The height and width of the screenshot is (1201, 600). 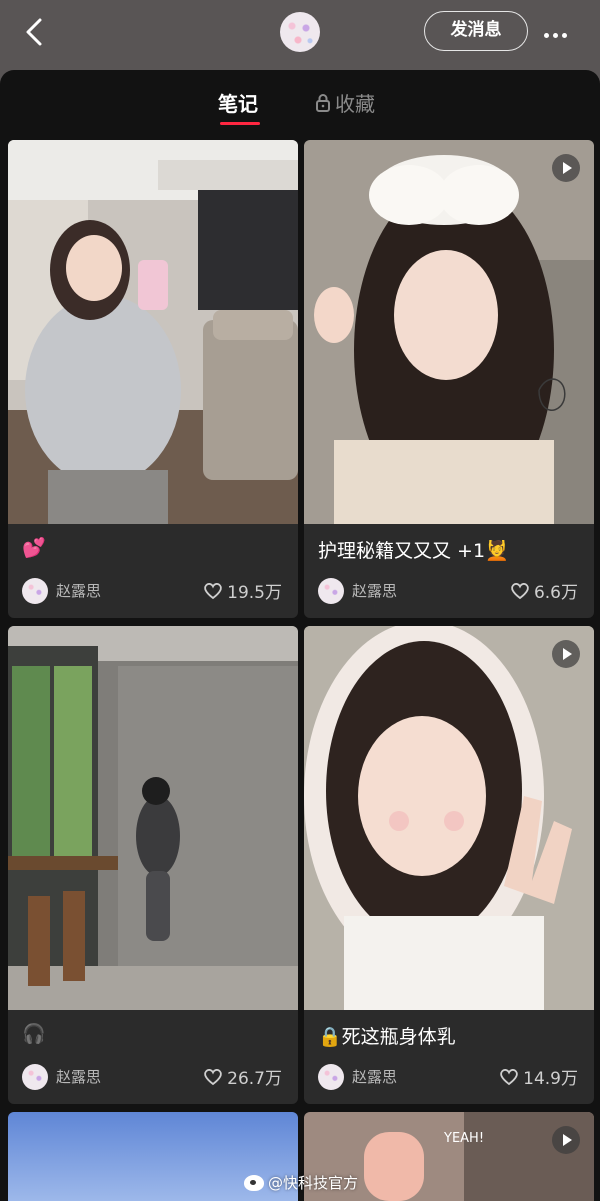 I want to click on like-button: 14.9万, so click(x=538, y=1076).